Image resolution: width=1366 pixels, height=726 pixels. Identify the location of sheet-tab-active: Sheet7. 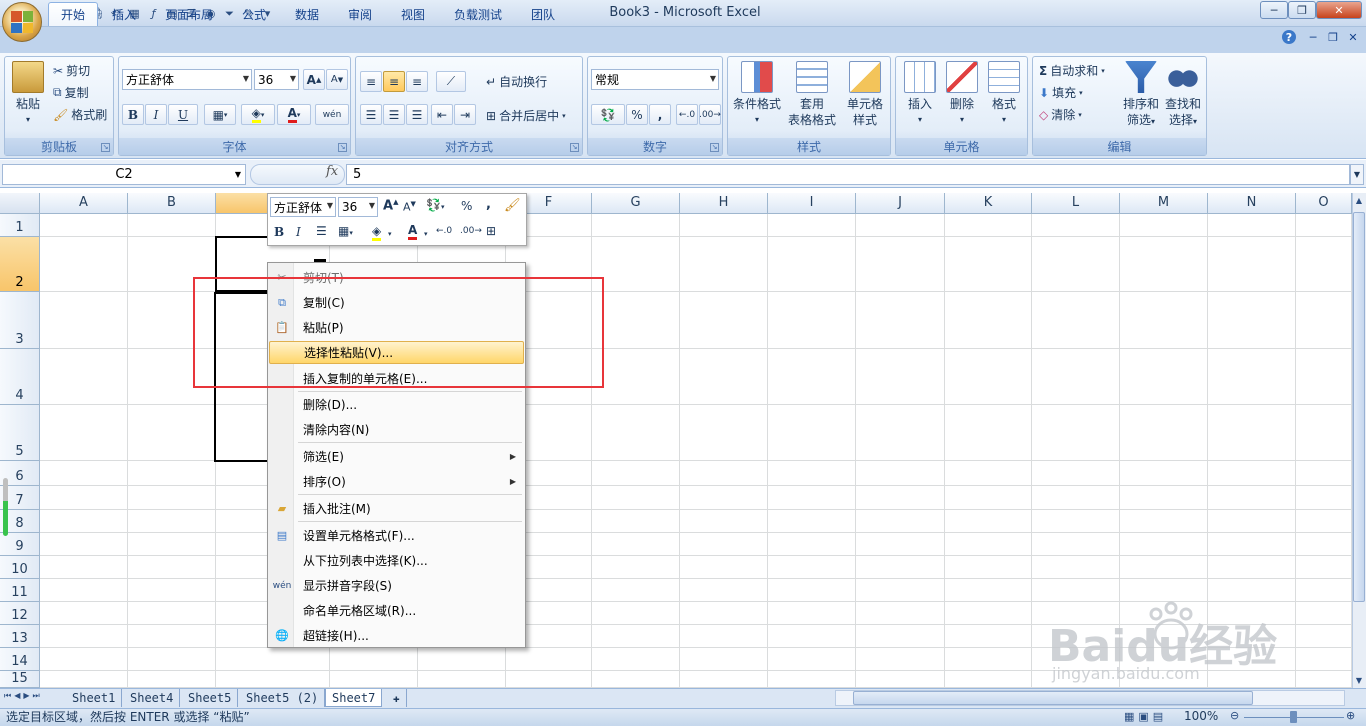
(354, 698).